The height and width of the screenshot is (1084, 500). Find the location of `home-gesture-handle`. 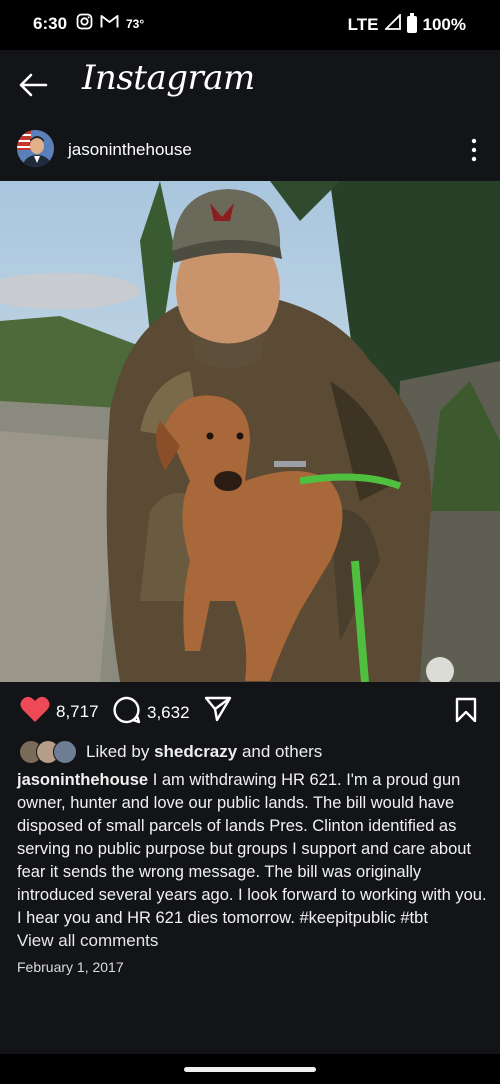

home-gesture-handle is located at coordinates (250, 1069).